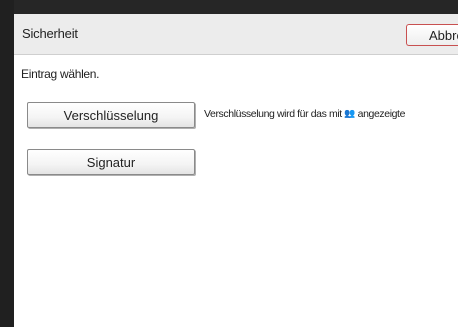 The width and height of the screenshot is (458, 327). Describe the element at coordinates (273, 114) in the screenshot. I see `encryption-desc-before: Verschlüsselung wird für das mit` at that location.